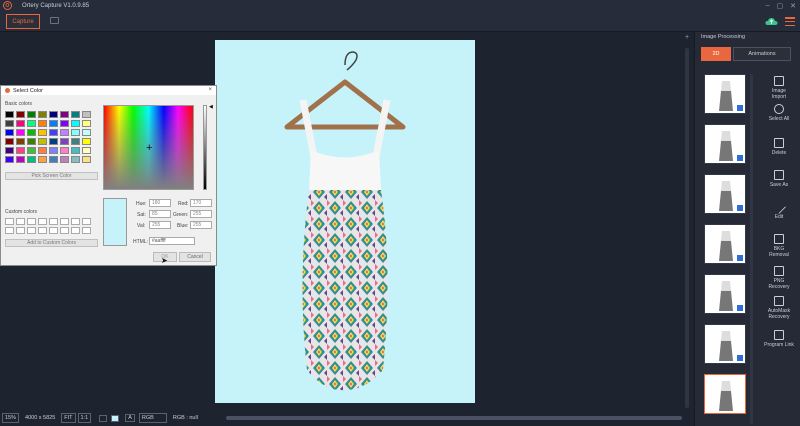 The image size is (800, 426). I want to click on sat-input: 85, so click(160, 214).